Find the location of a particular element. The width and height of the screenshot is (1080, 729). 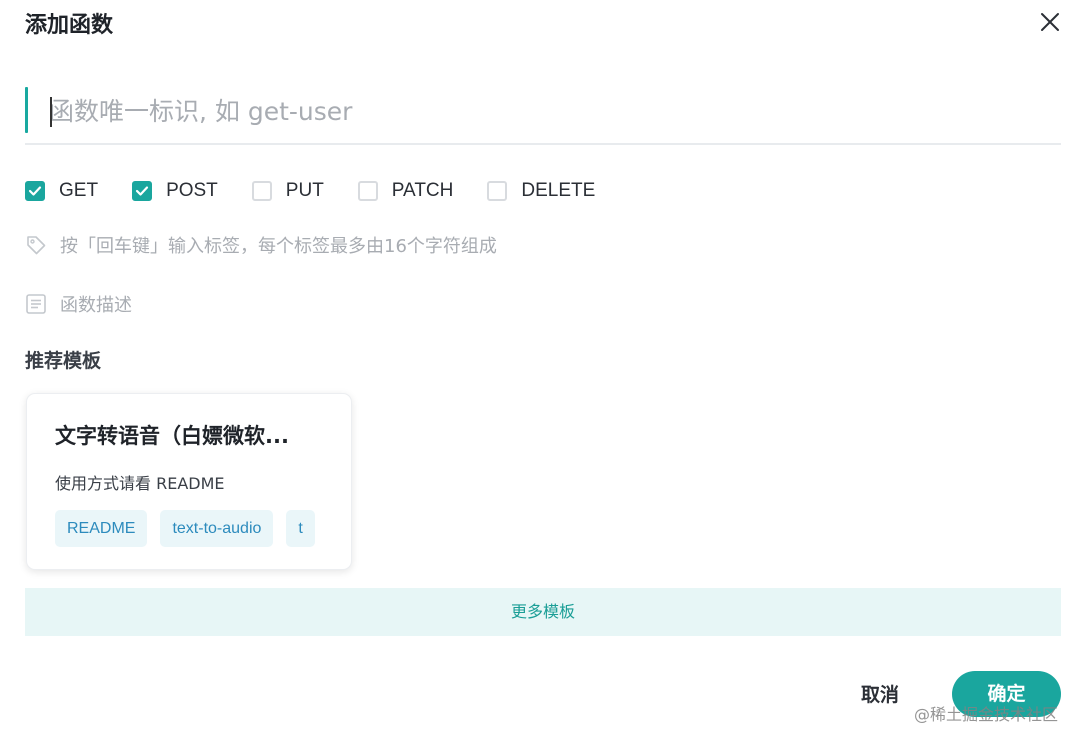

method-put: PUT is located at coordinates (287, 191).